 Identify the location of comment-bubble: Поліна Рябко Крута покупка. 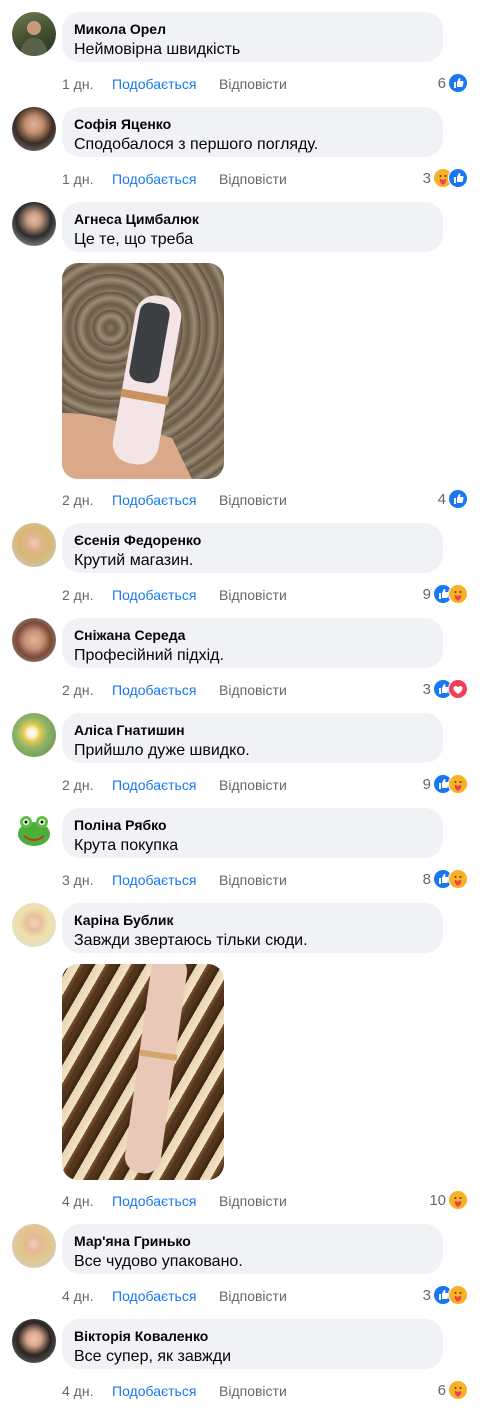
(252, 833).